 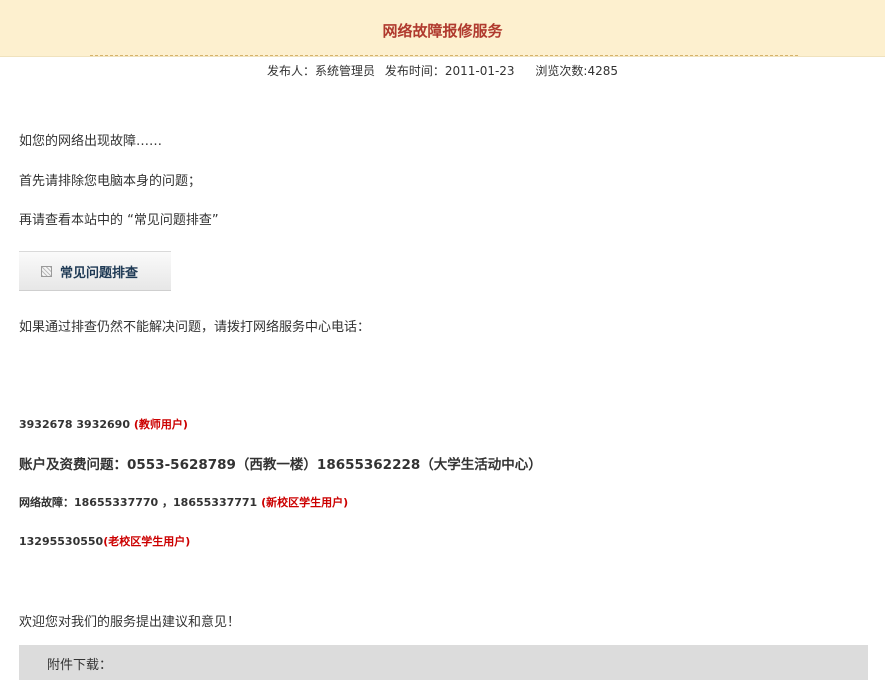 I want to click on phone-line-teacher: 3932678 3932690 (教师用户), so click(x=103, y=424).